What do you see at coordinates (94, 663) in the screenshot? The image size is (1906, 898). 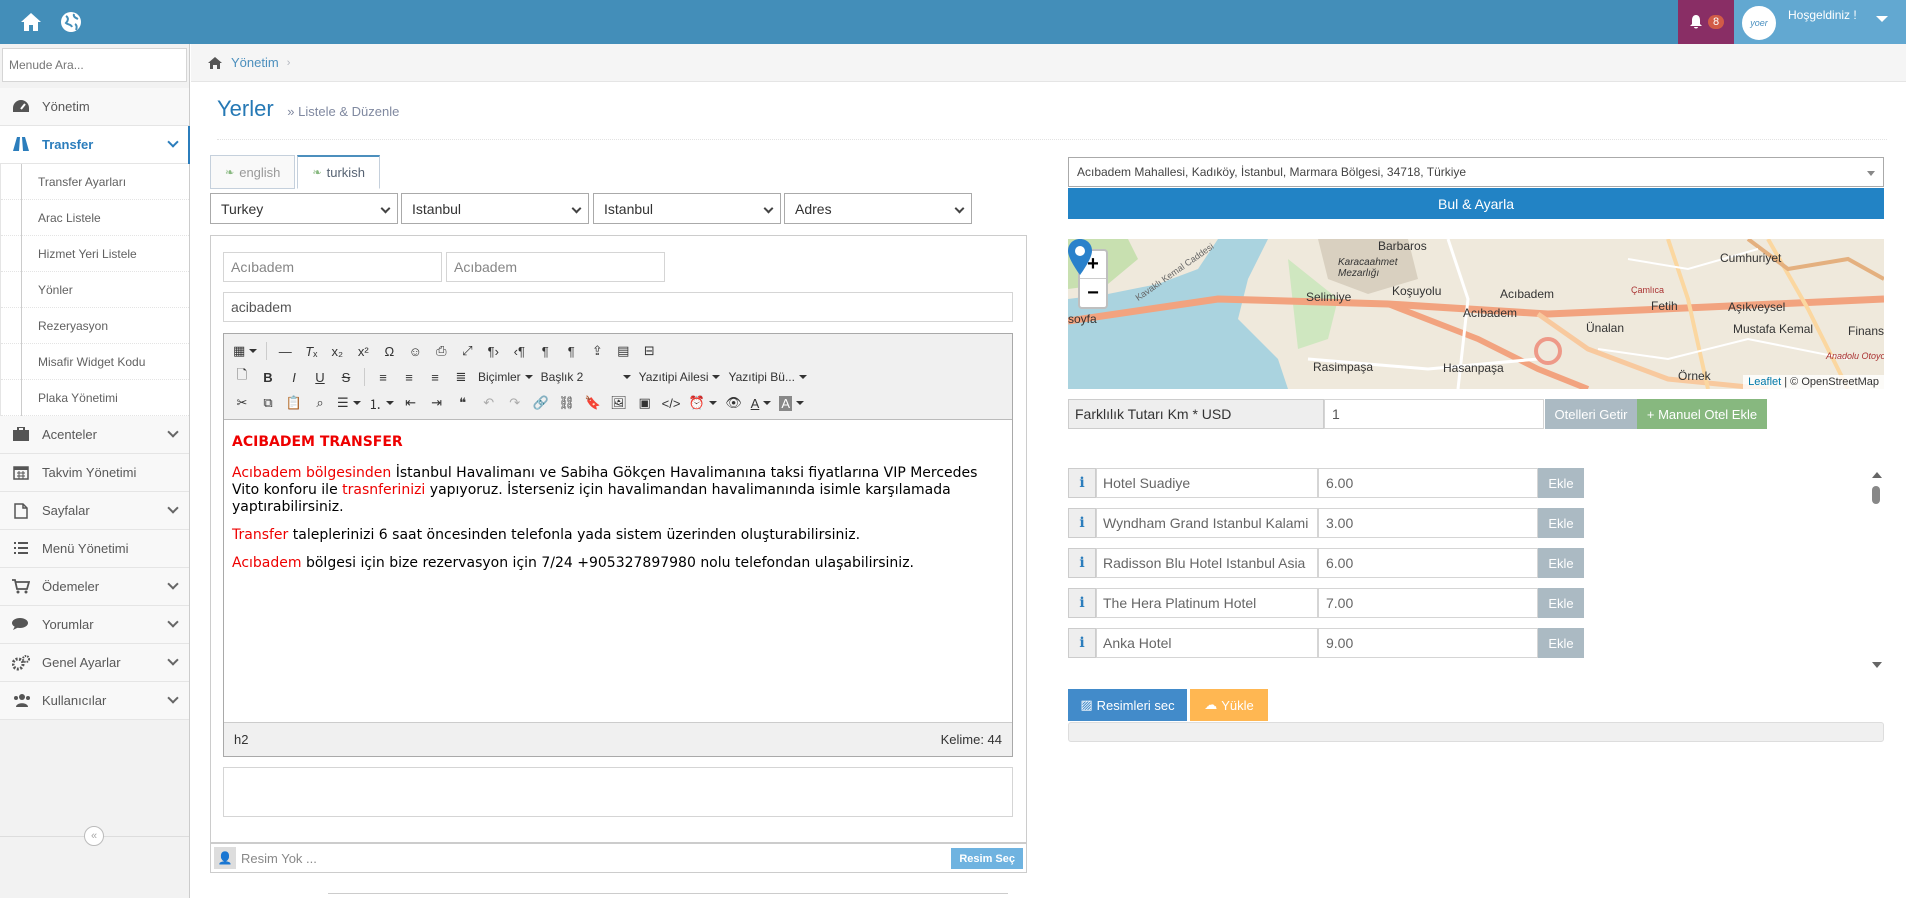 I see `sidebar-item-genel-ayarlar: Genel Ayarlar` at bounding box center [94, 663].